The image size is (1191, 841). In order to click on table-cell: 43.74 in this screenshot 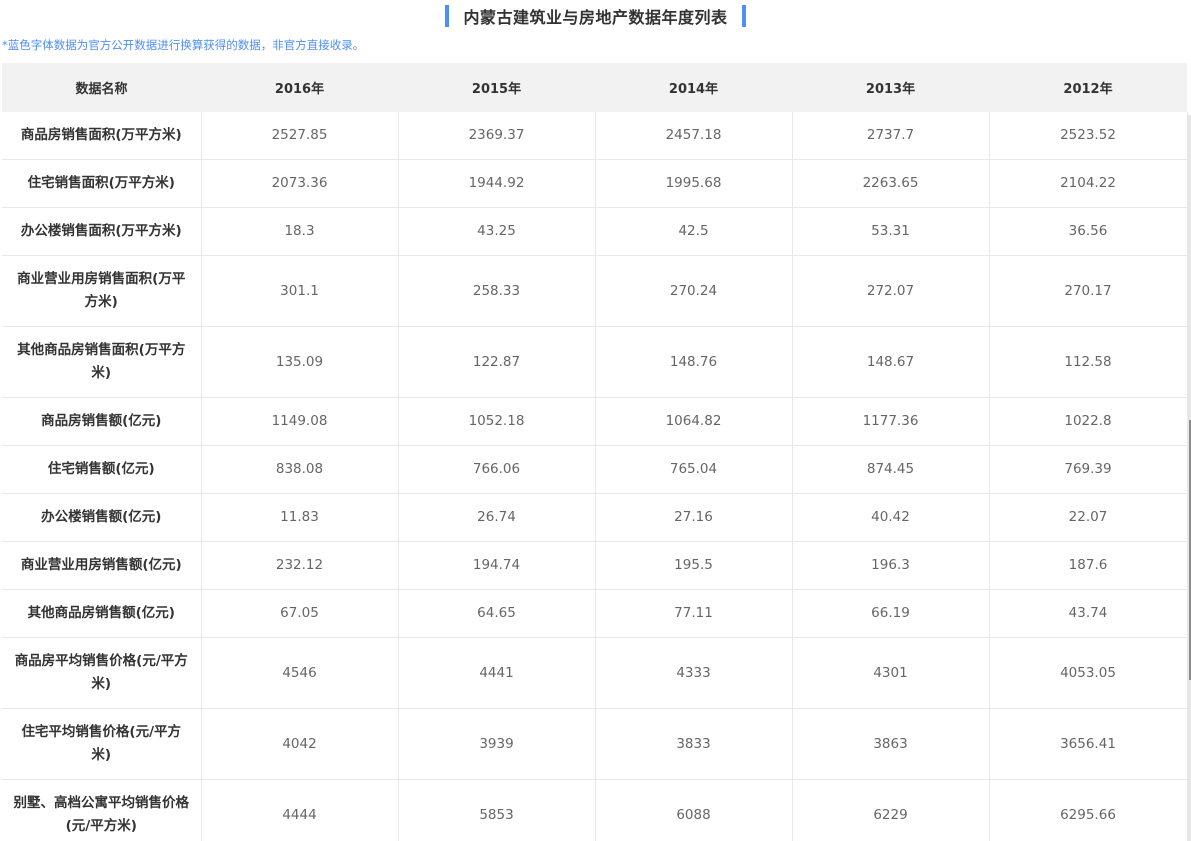, I will do `click(1088, 613)`.